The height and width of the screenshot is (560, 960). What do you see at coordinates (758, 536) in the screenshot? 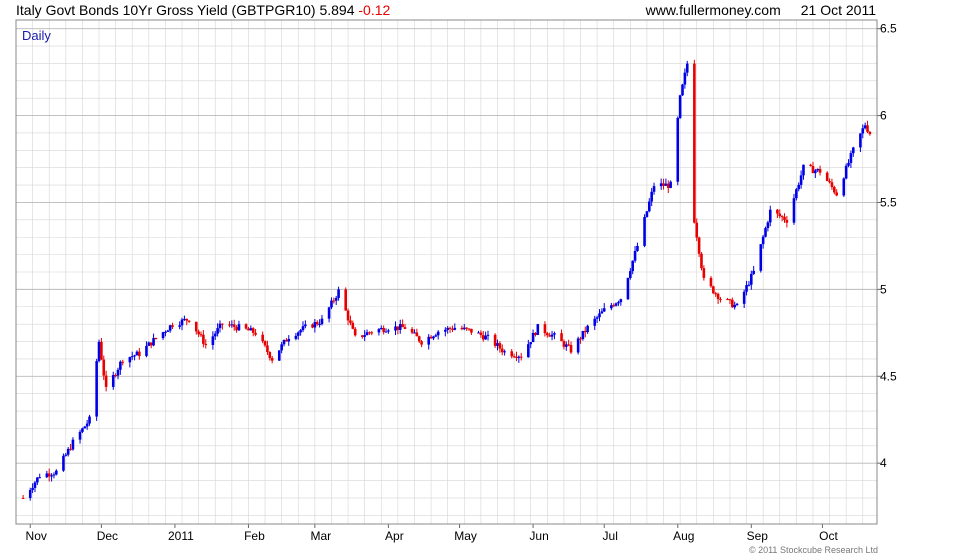
I see `x-tick-label: Sep` at bounding box center [758, 536].